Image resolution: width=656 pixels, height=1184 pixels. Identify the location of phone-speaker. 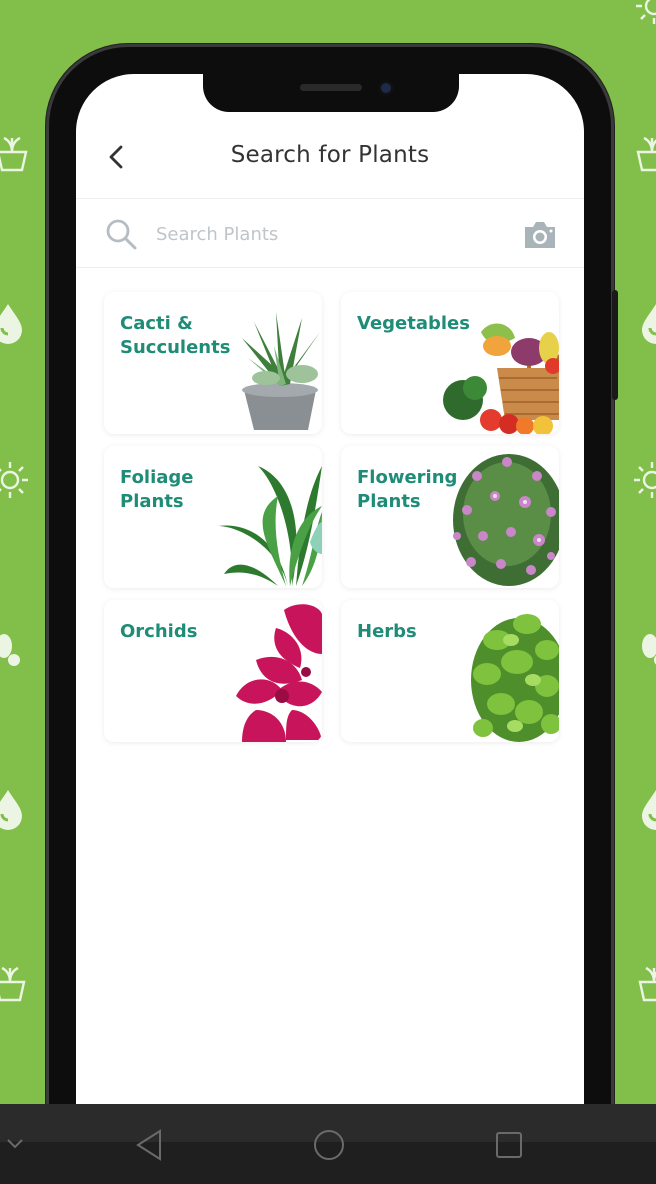
(331, 87).